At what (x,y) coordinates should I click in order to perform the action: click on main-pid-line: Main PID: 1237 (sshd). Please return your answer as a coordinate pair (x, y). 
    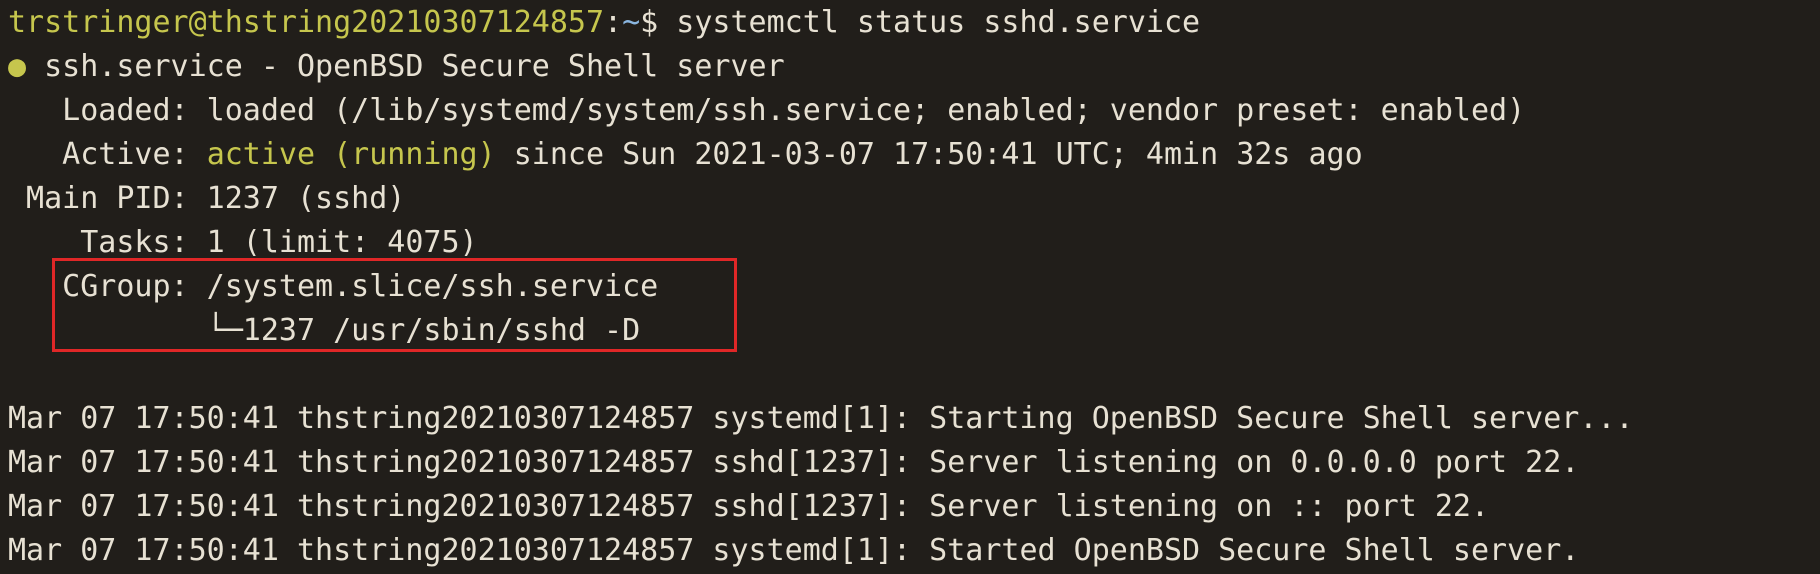
    Looking at the image, I should click on (207, 198).